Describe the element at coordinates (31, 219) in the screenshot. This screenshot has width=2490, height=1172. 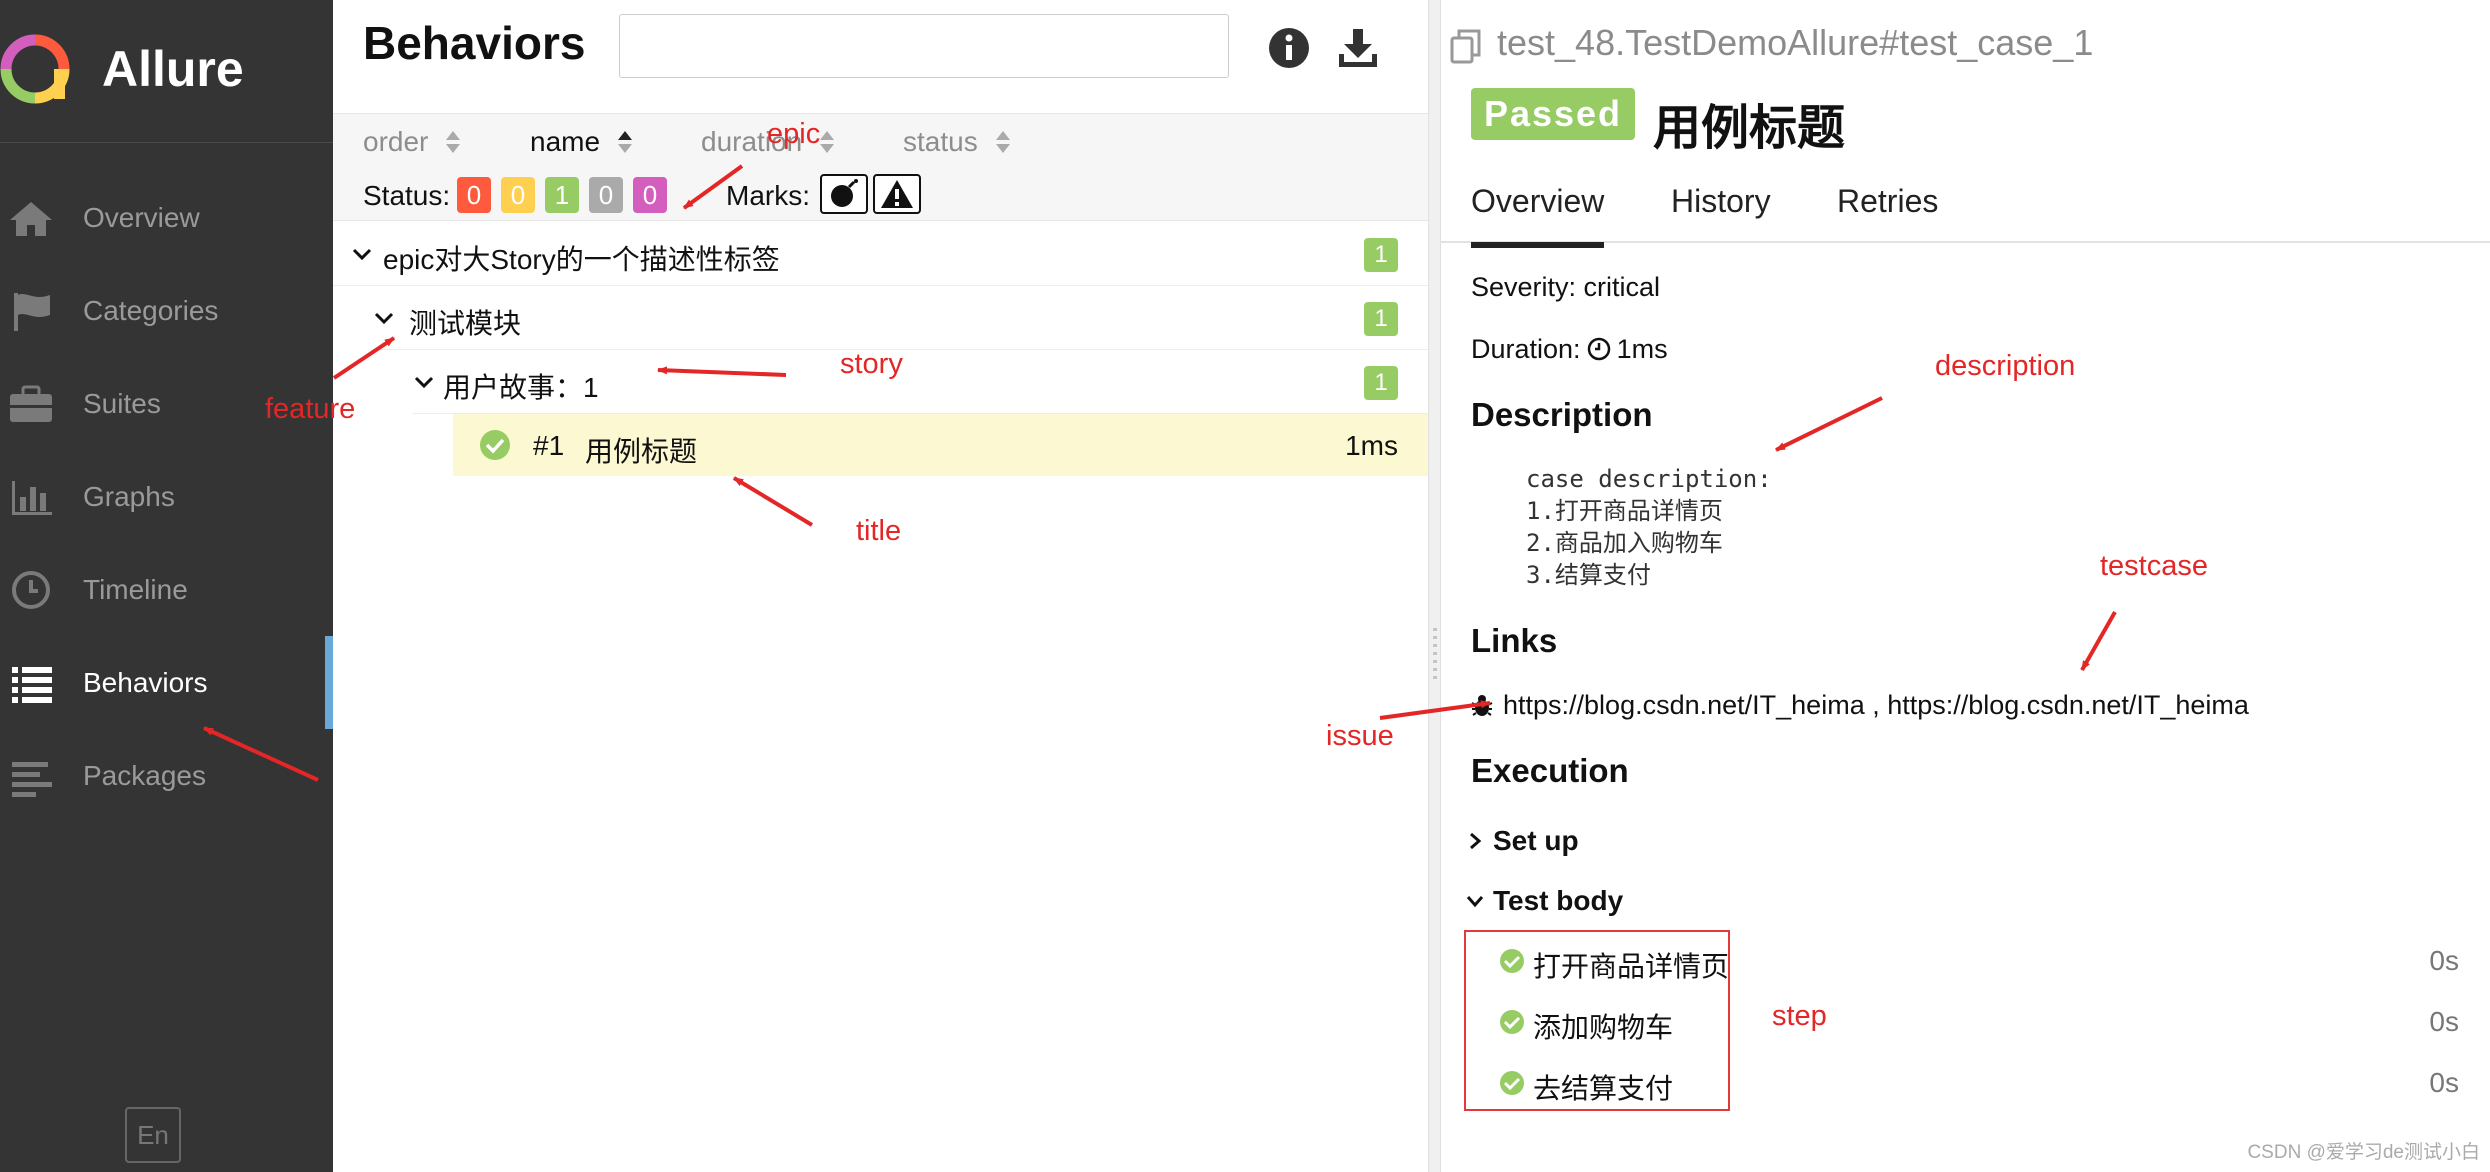
I see `home-icon` at that location.